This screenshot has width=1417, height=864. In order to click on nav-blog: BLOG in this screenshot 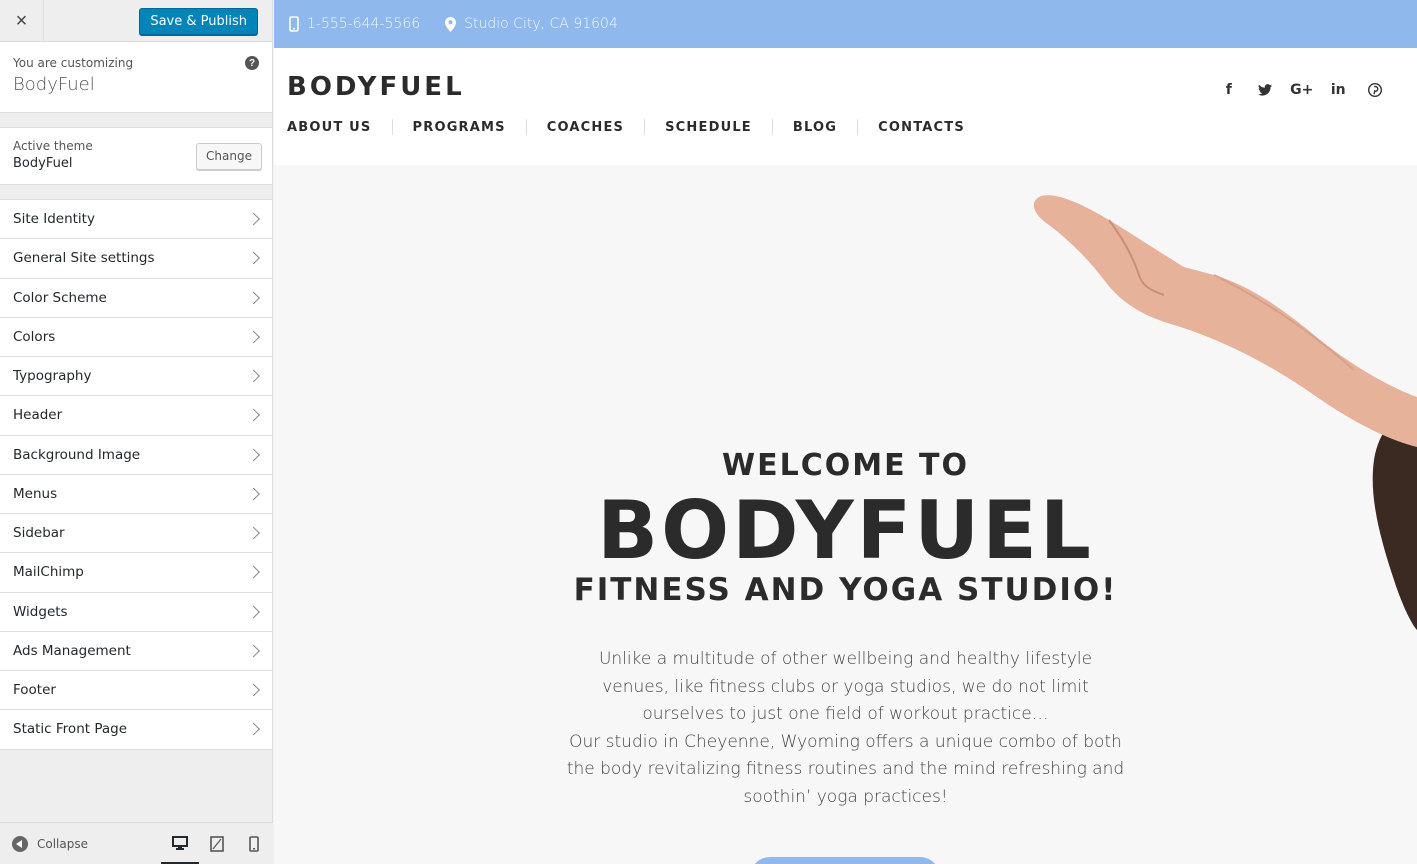, I will do `click(815, 127)`.